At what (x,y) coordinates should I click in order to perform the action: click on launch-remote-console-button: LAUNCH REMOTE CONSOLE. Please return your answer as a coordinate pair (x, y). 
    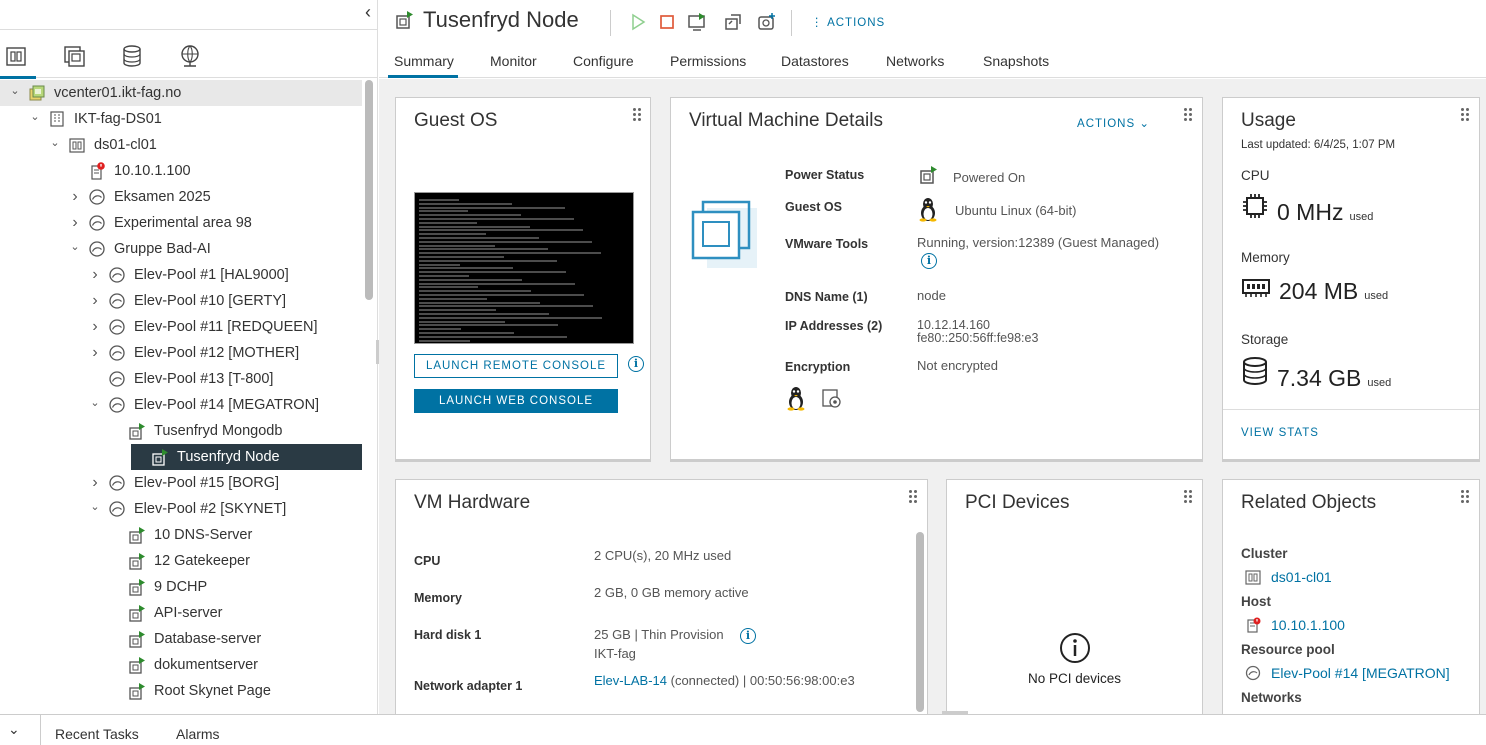
    Looking at the image, I should click on (516, 366).